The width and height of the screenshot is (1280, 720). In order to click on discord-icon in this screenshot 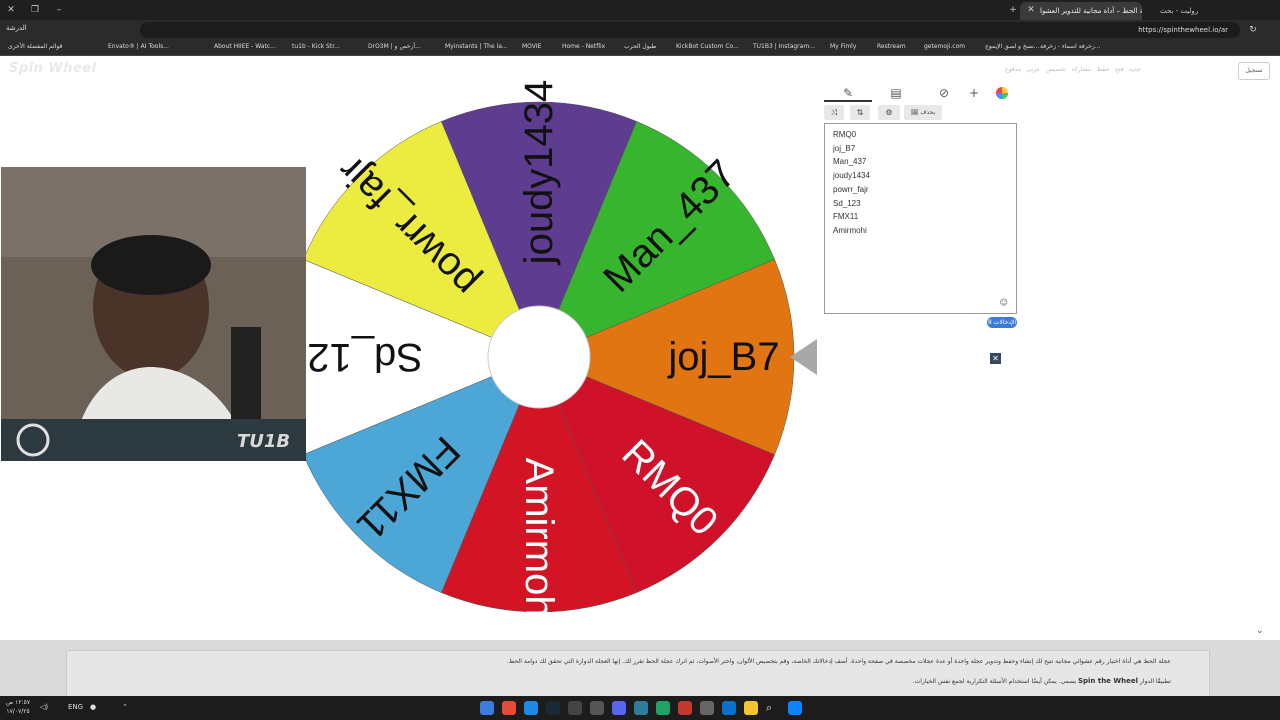, I will do `click(619, 708)`.